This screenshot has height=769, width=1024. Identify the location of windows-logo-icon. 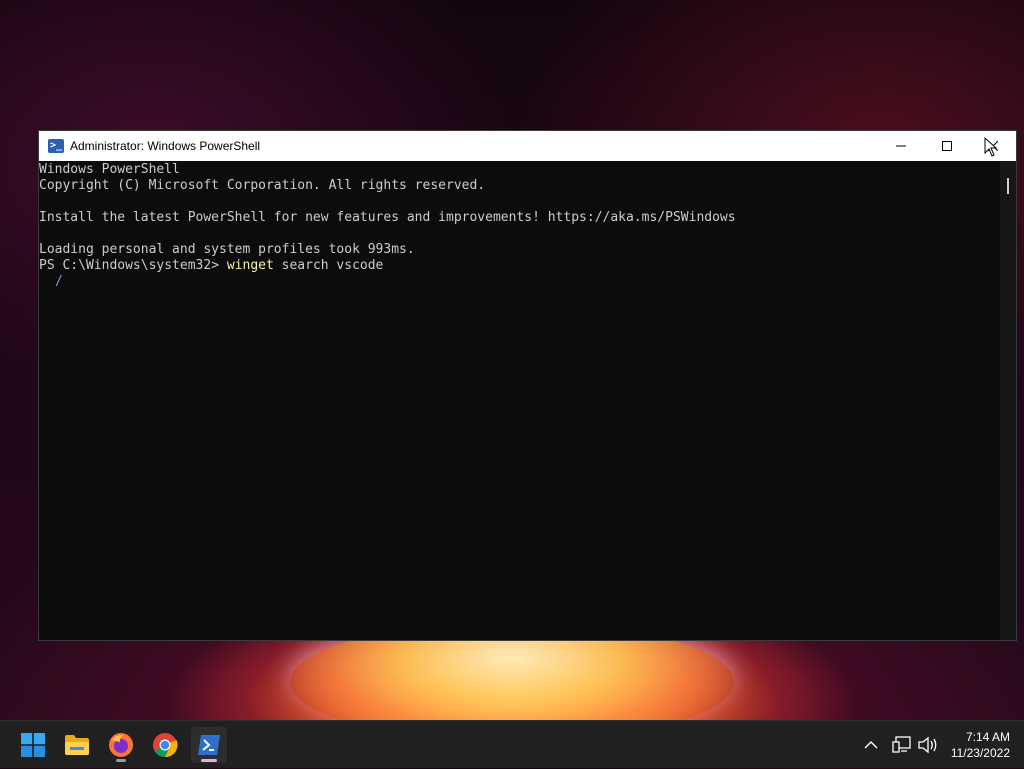
(33, 745).